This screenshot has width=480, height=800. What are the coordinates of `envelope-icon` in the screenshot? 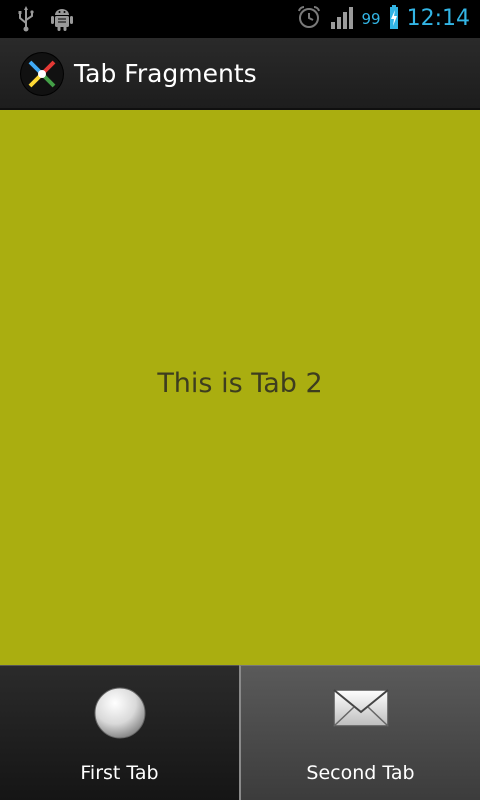 It's located at (361, 710).